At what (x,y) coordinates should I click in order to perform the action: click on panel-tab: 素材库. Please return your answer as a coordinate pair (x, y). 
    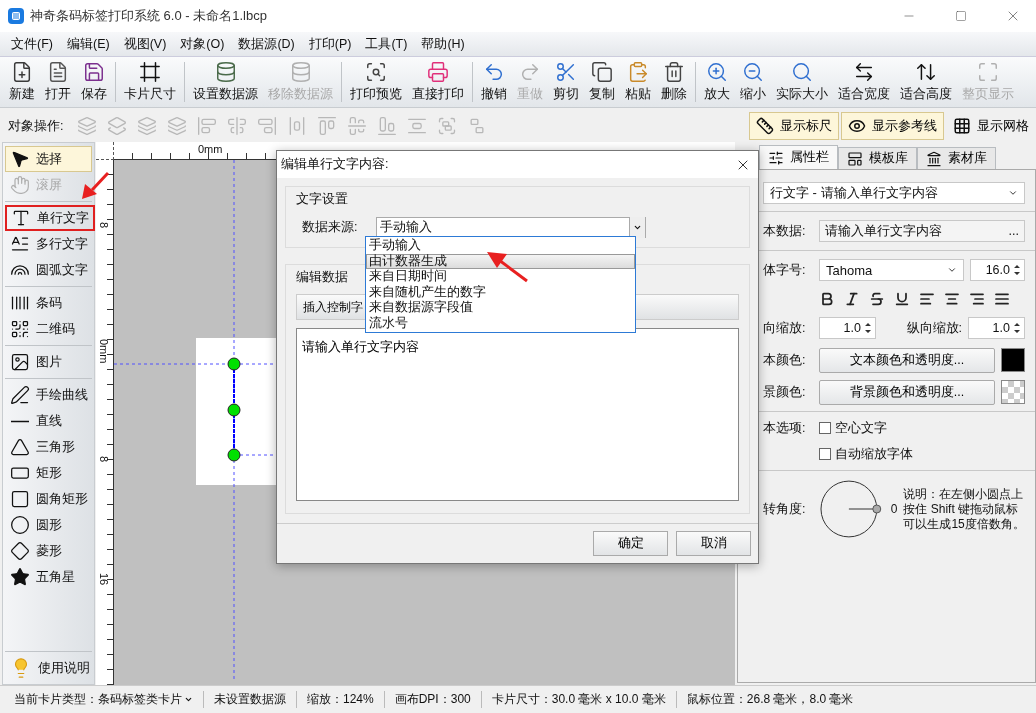
    Looking at the image, I should click on (956, 158).